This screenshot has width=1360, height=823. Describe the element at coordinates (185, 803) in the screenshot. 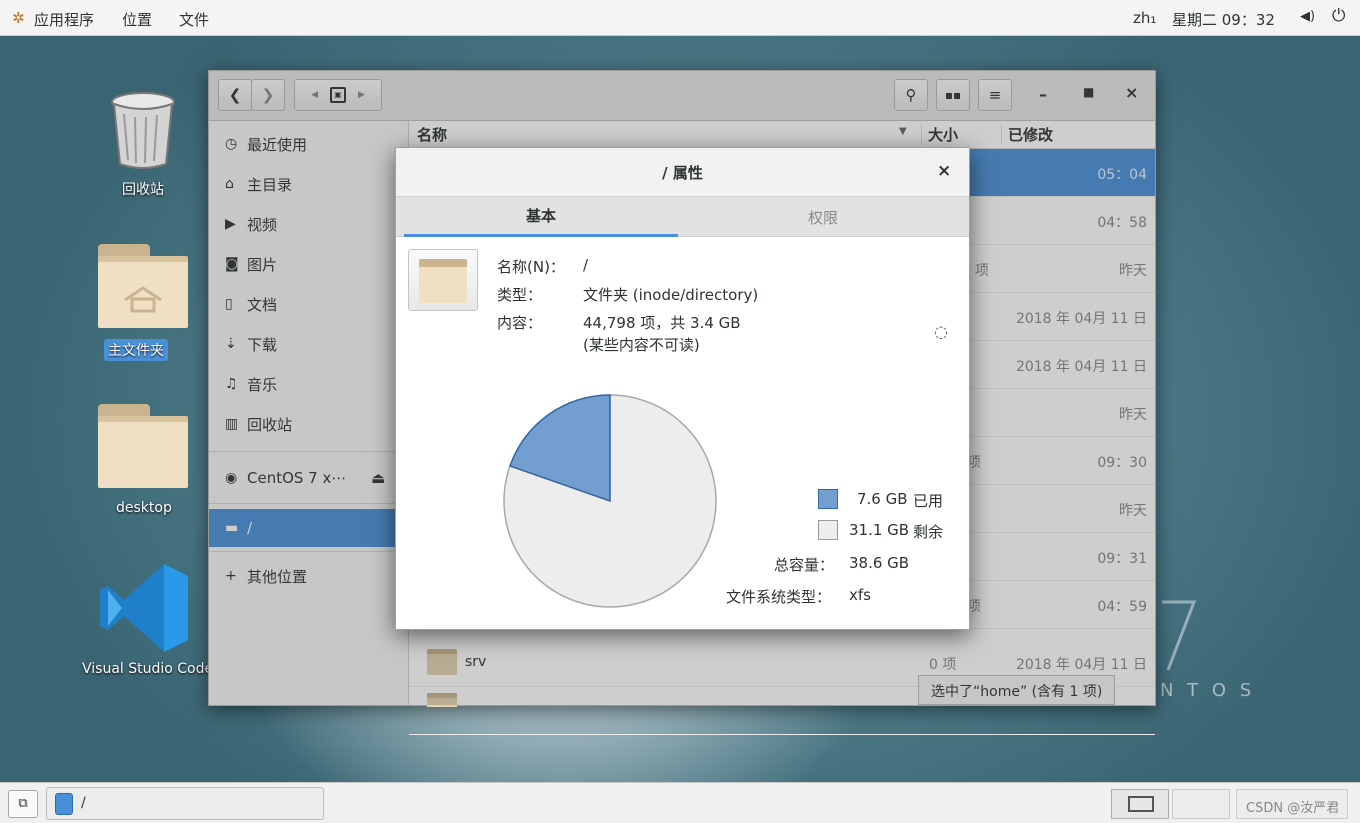

I see `taskbar-window-button: /` at that location.